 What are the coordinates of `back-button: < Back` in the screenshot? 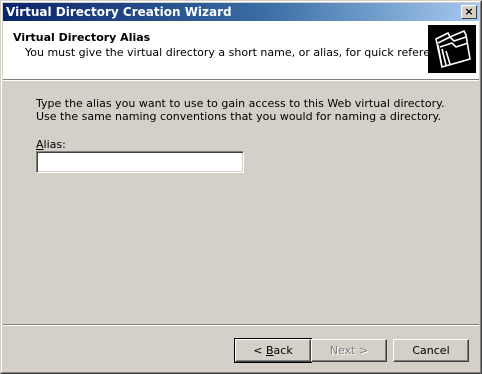 It's located at (273, 350).